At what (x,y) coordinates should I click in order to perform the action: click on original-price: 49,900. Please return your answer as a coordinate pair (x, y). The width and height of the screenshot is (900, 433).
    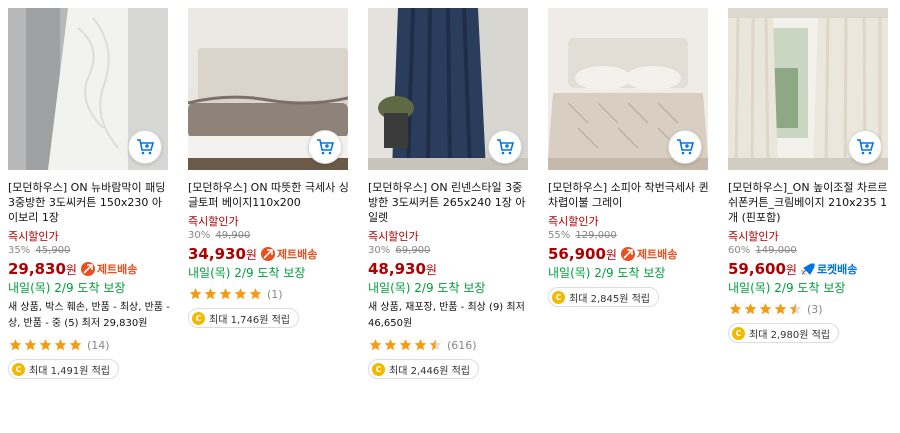
    Looking at the image, I should click on (233, 235).